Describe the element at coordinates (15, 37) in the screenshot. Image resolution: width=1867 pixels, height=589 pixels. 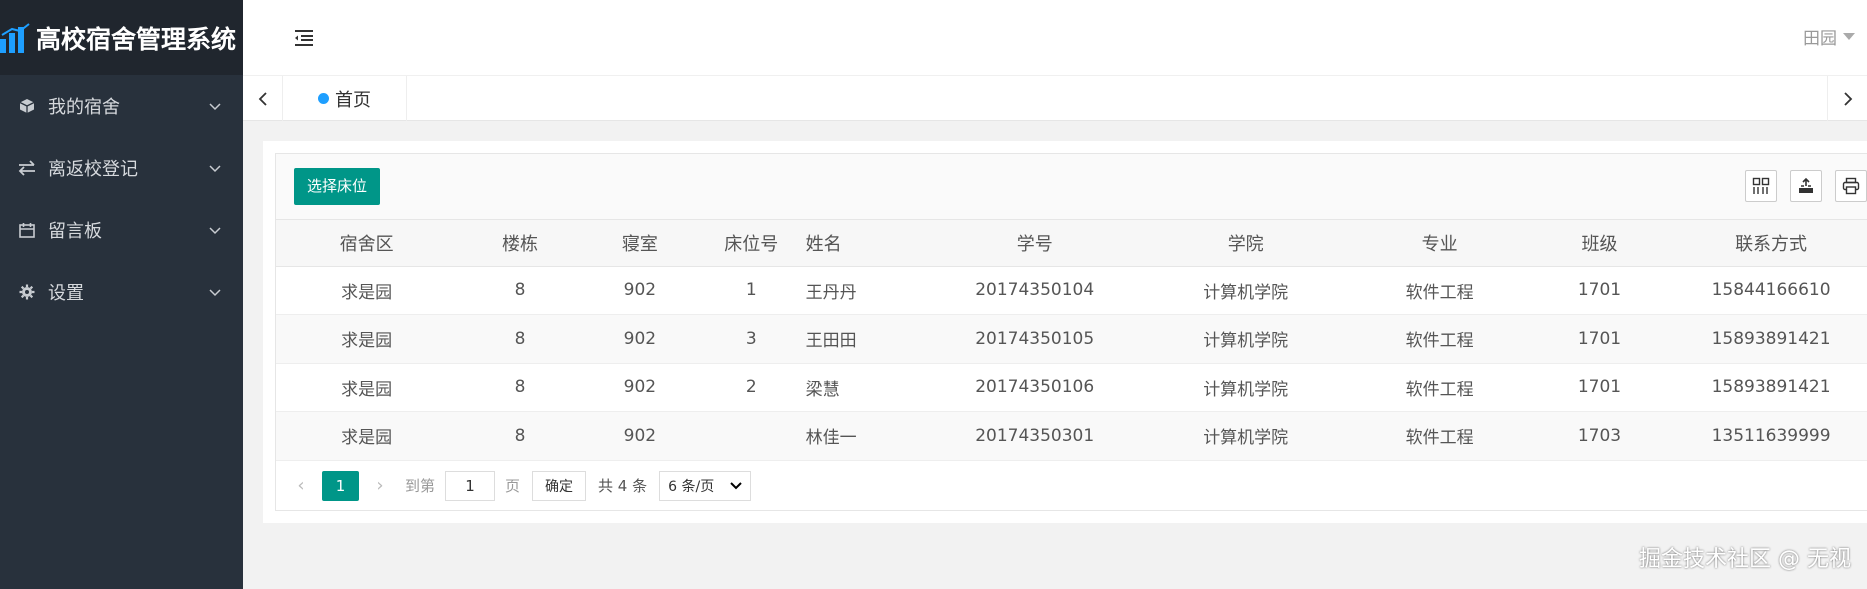
I see `building-chart-icon` at that location.